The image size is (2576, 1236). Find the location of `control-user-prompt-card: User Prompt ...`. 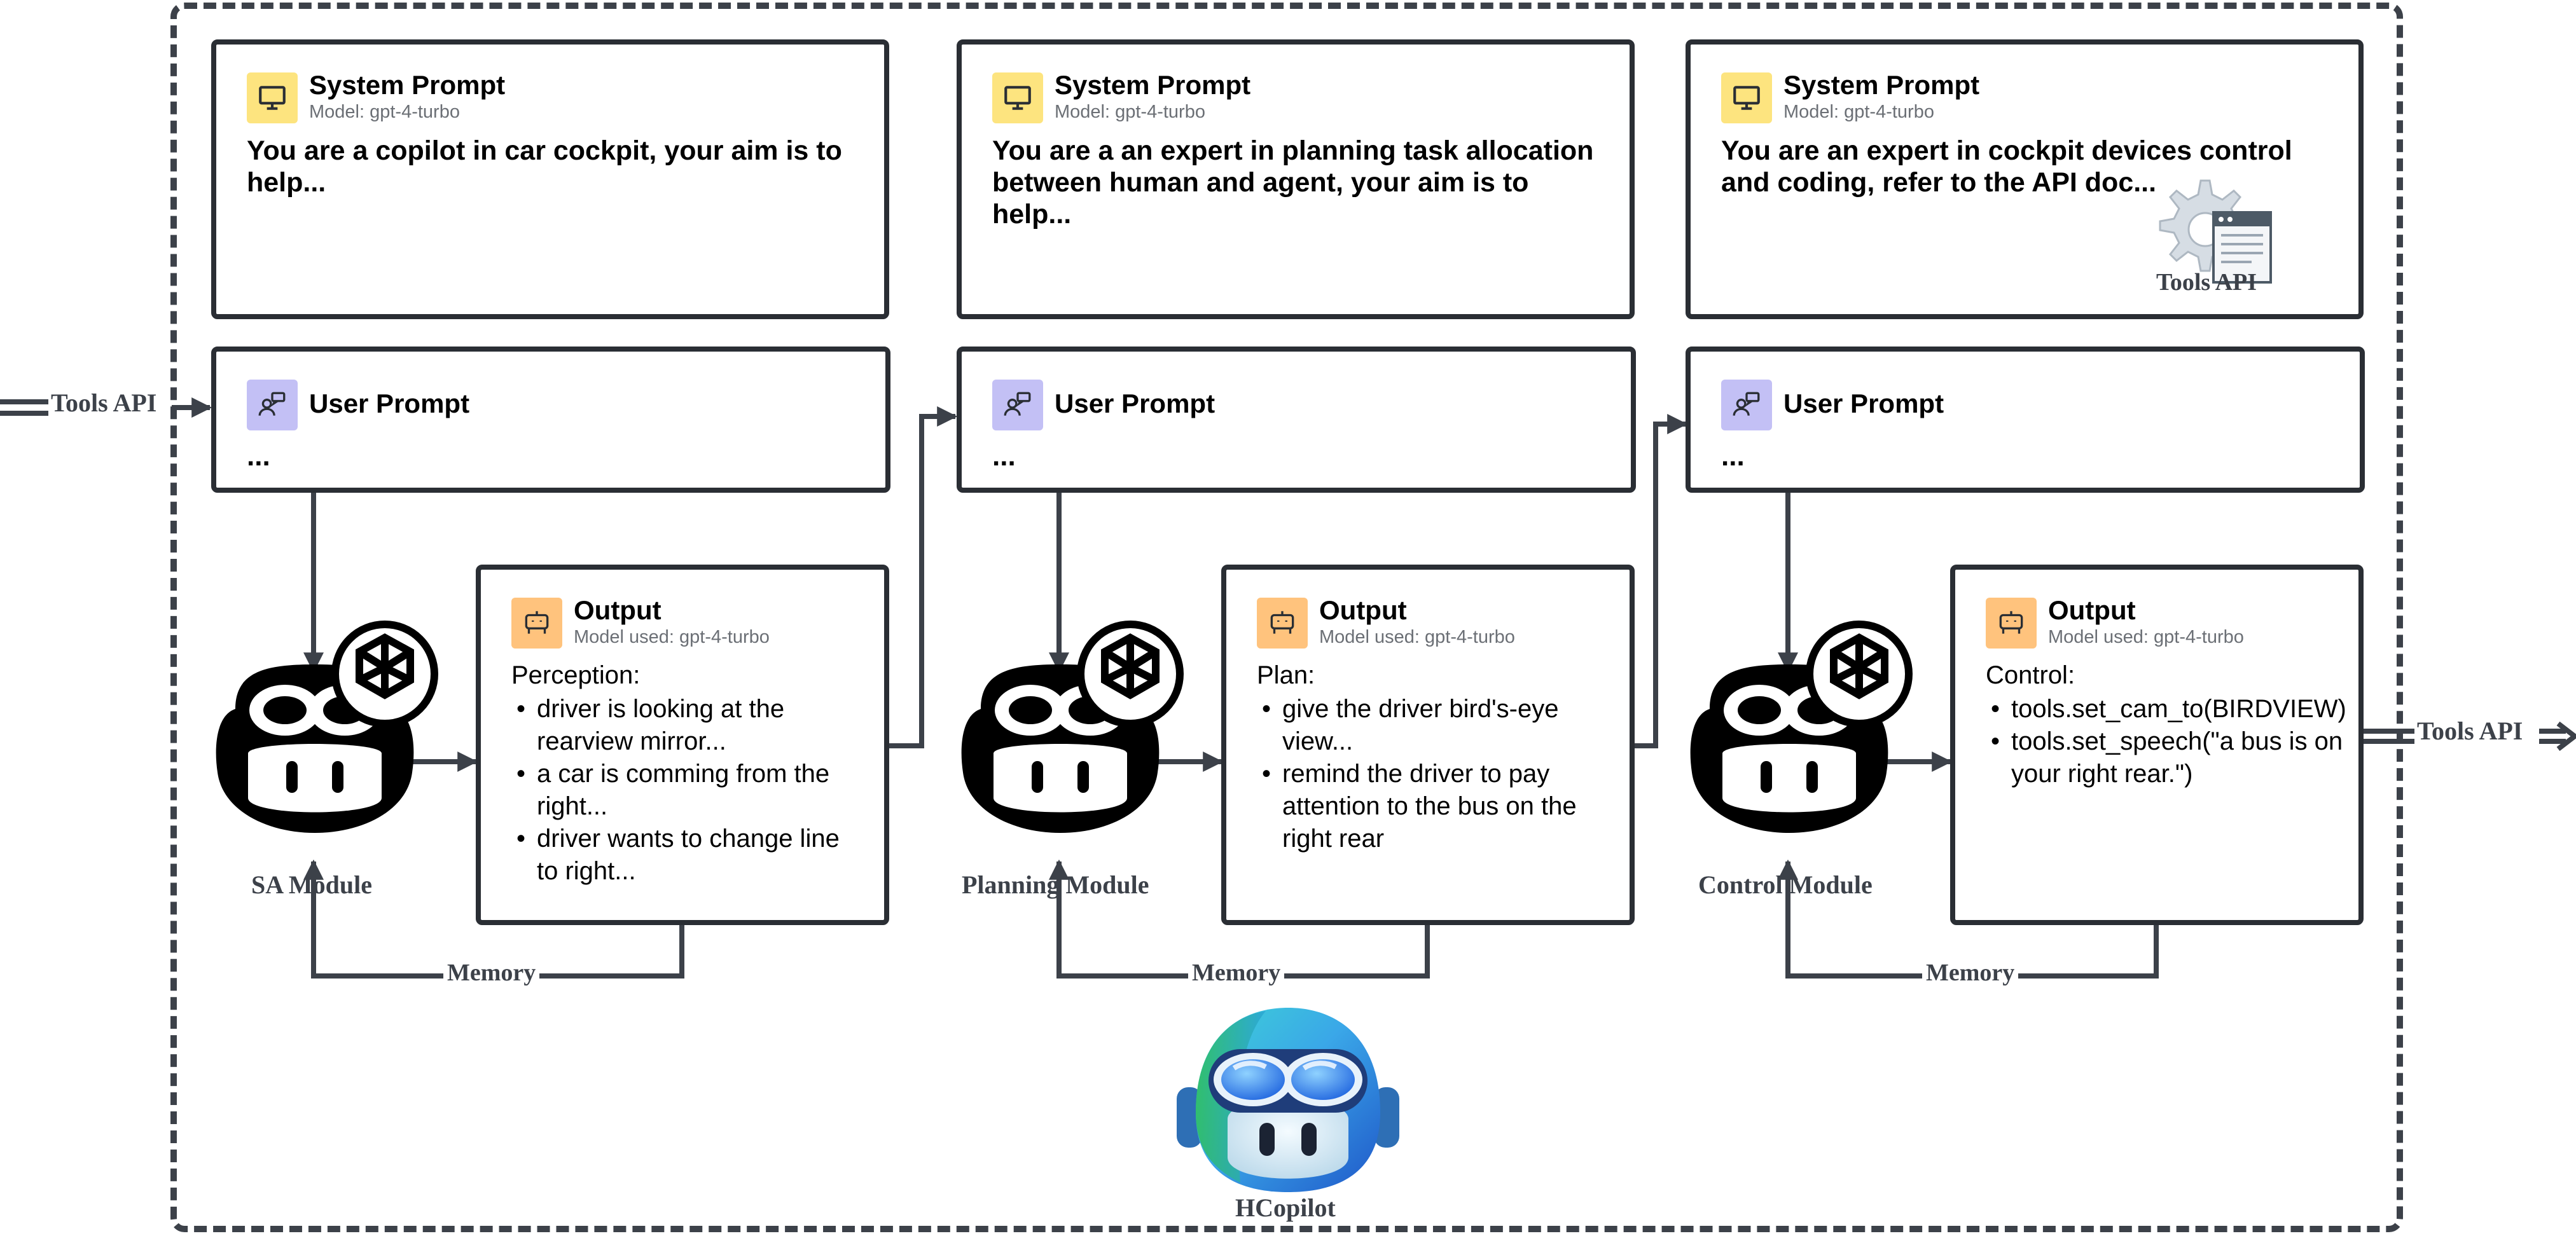

control-user-prompt-card: User Prompt ... is located at coordinates (2025, 420).